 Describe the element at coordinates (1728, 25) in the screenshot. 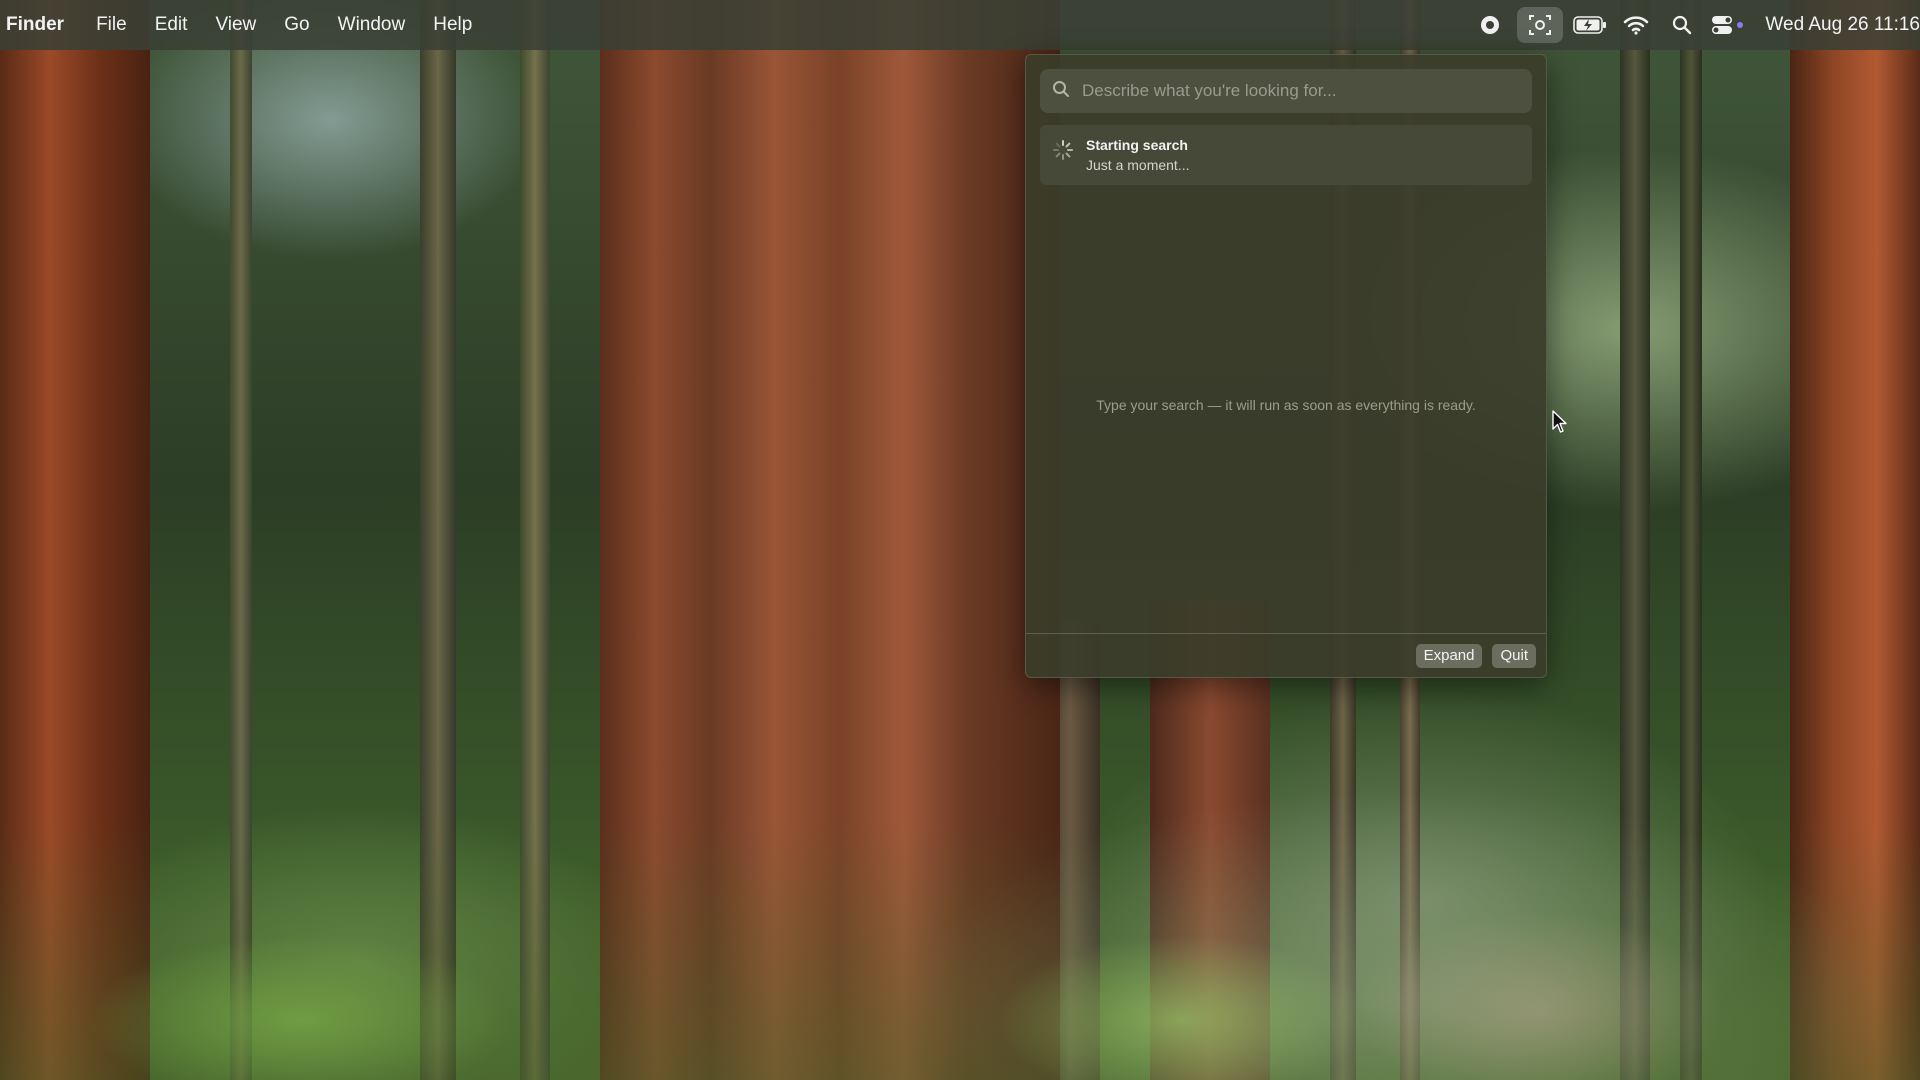

I see `control-center-icon` at that location.